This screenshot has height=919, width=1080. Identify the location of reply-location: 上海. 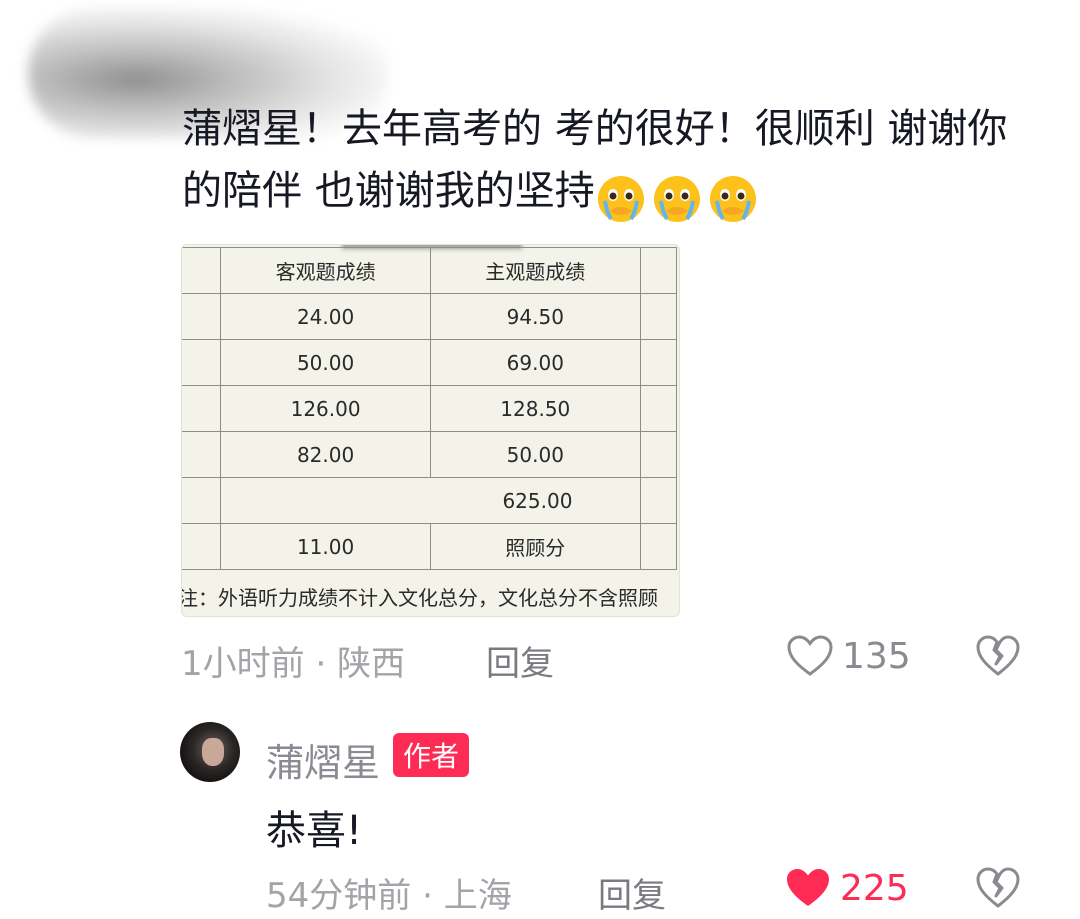
(477, 896).